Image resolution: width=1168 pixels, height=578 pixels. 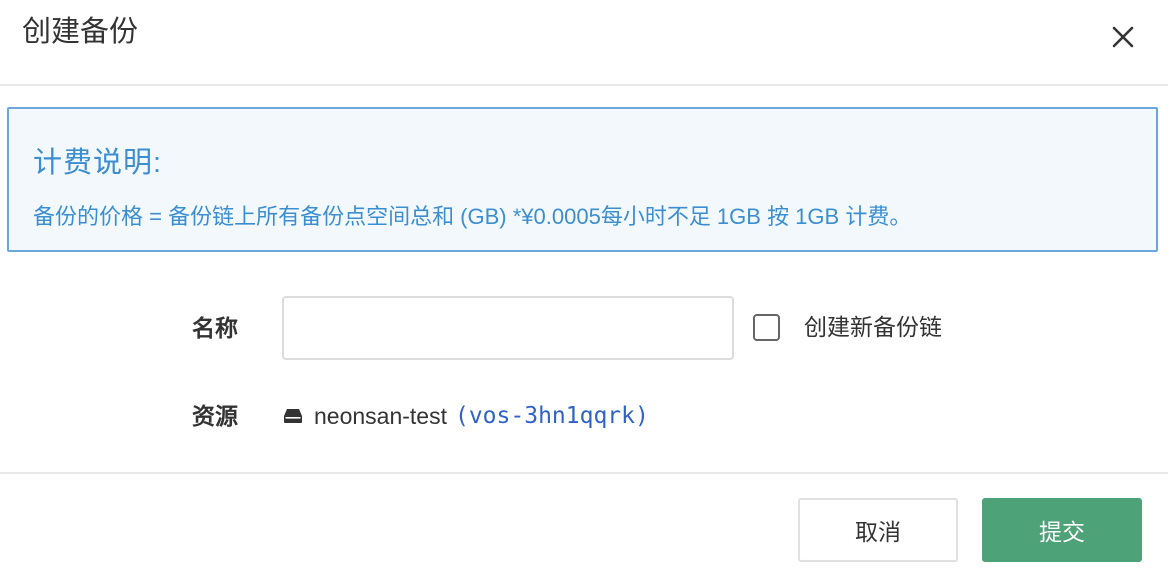 I want to click on close-icon, so click(x=1123, y=37).